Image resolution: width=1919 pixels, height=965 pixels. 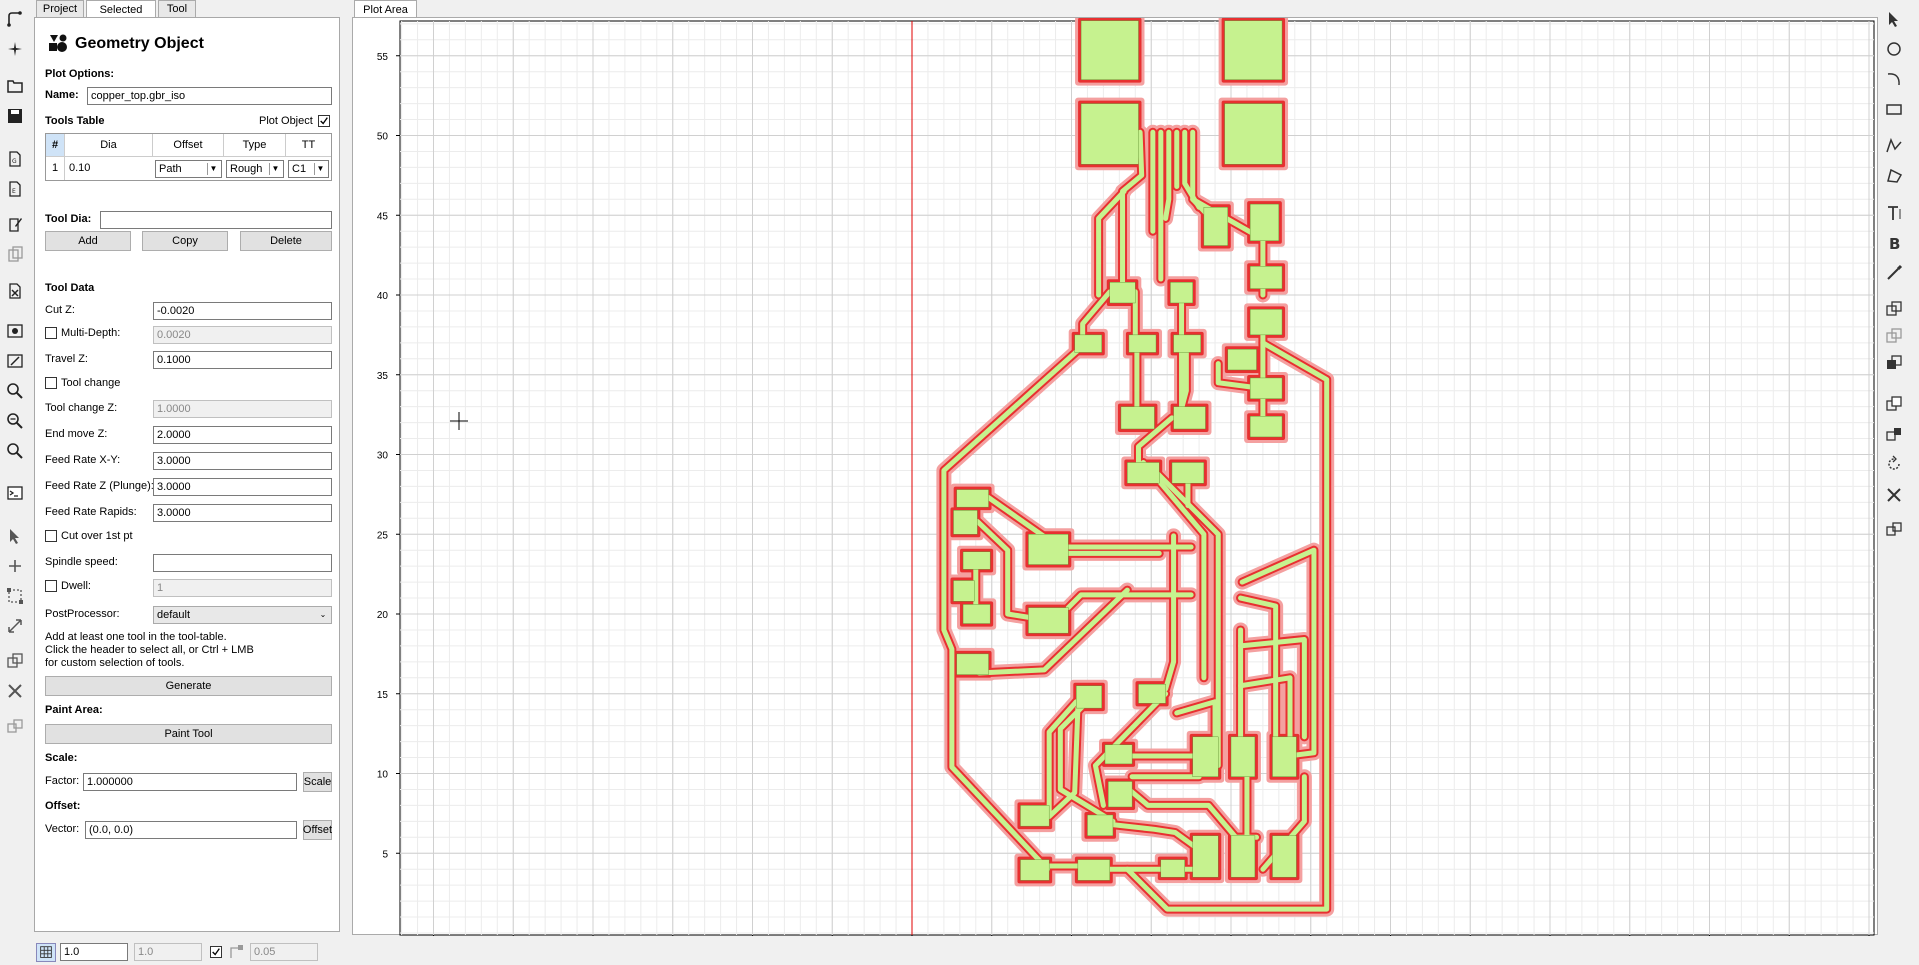 I want to click on geometry-icon, so click(x=58, y=44).